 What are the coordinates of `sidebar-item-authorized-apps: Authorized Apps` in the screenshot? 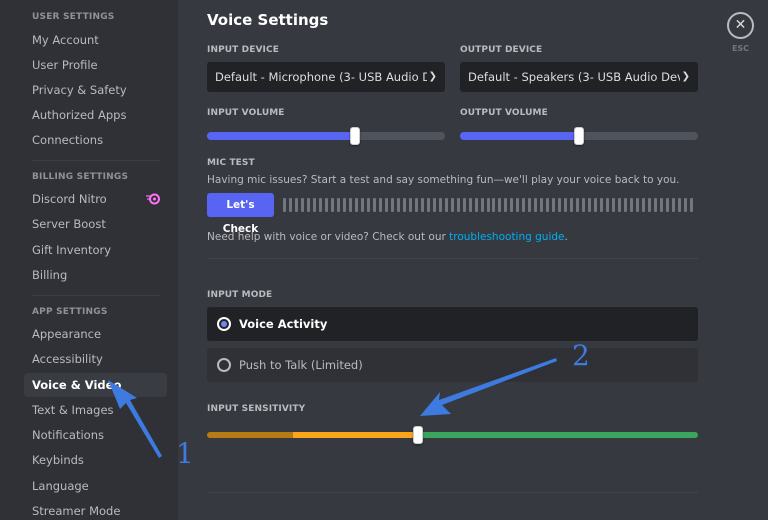 It's located at (95, 115).